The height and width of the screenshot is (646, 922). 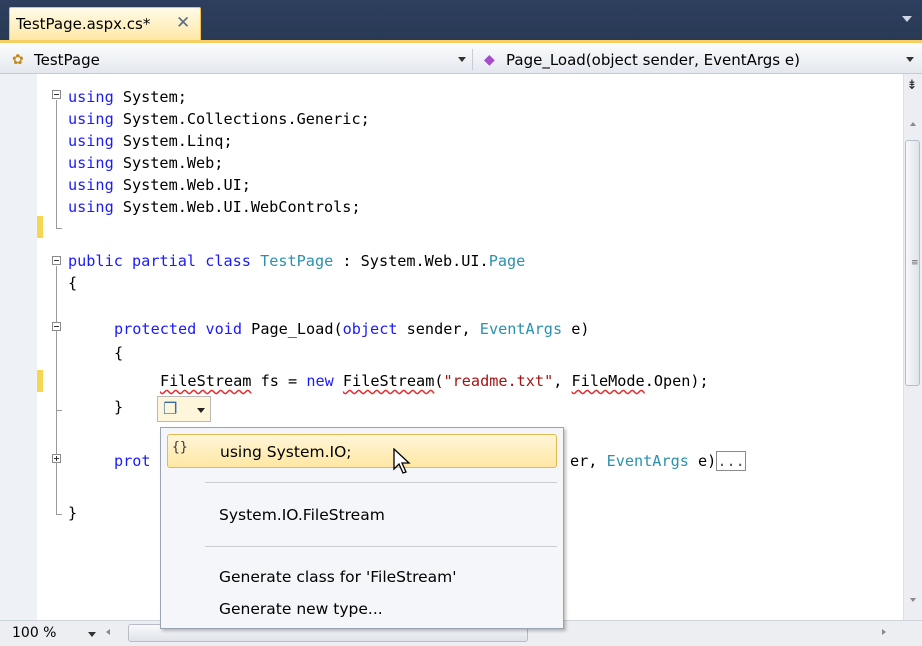 What do you see at coordinates (170, 408) in the screenshot?
I see `smart-tag-icon: ❐` at bounding box center [170, 408].